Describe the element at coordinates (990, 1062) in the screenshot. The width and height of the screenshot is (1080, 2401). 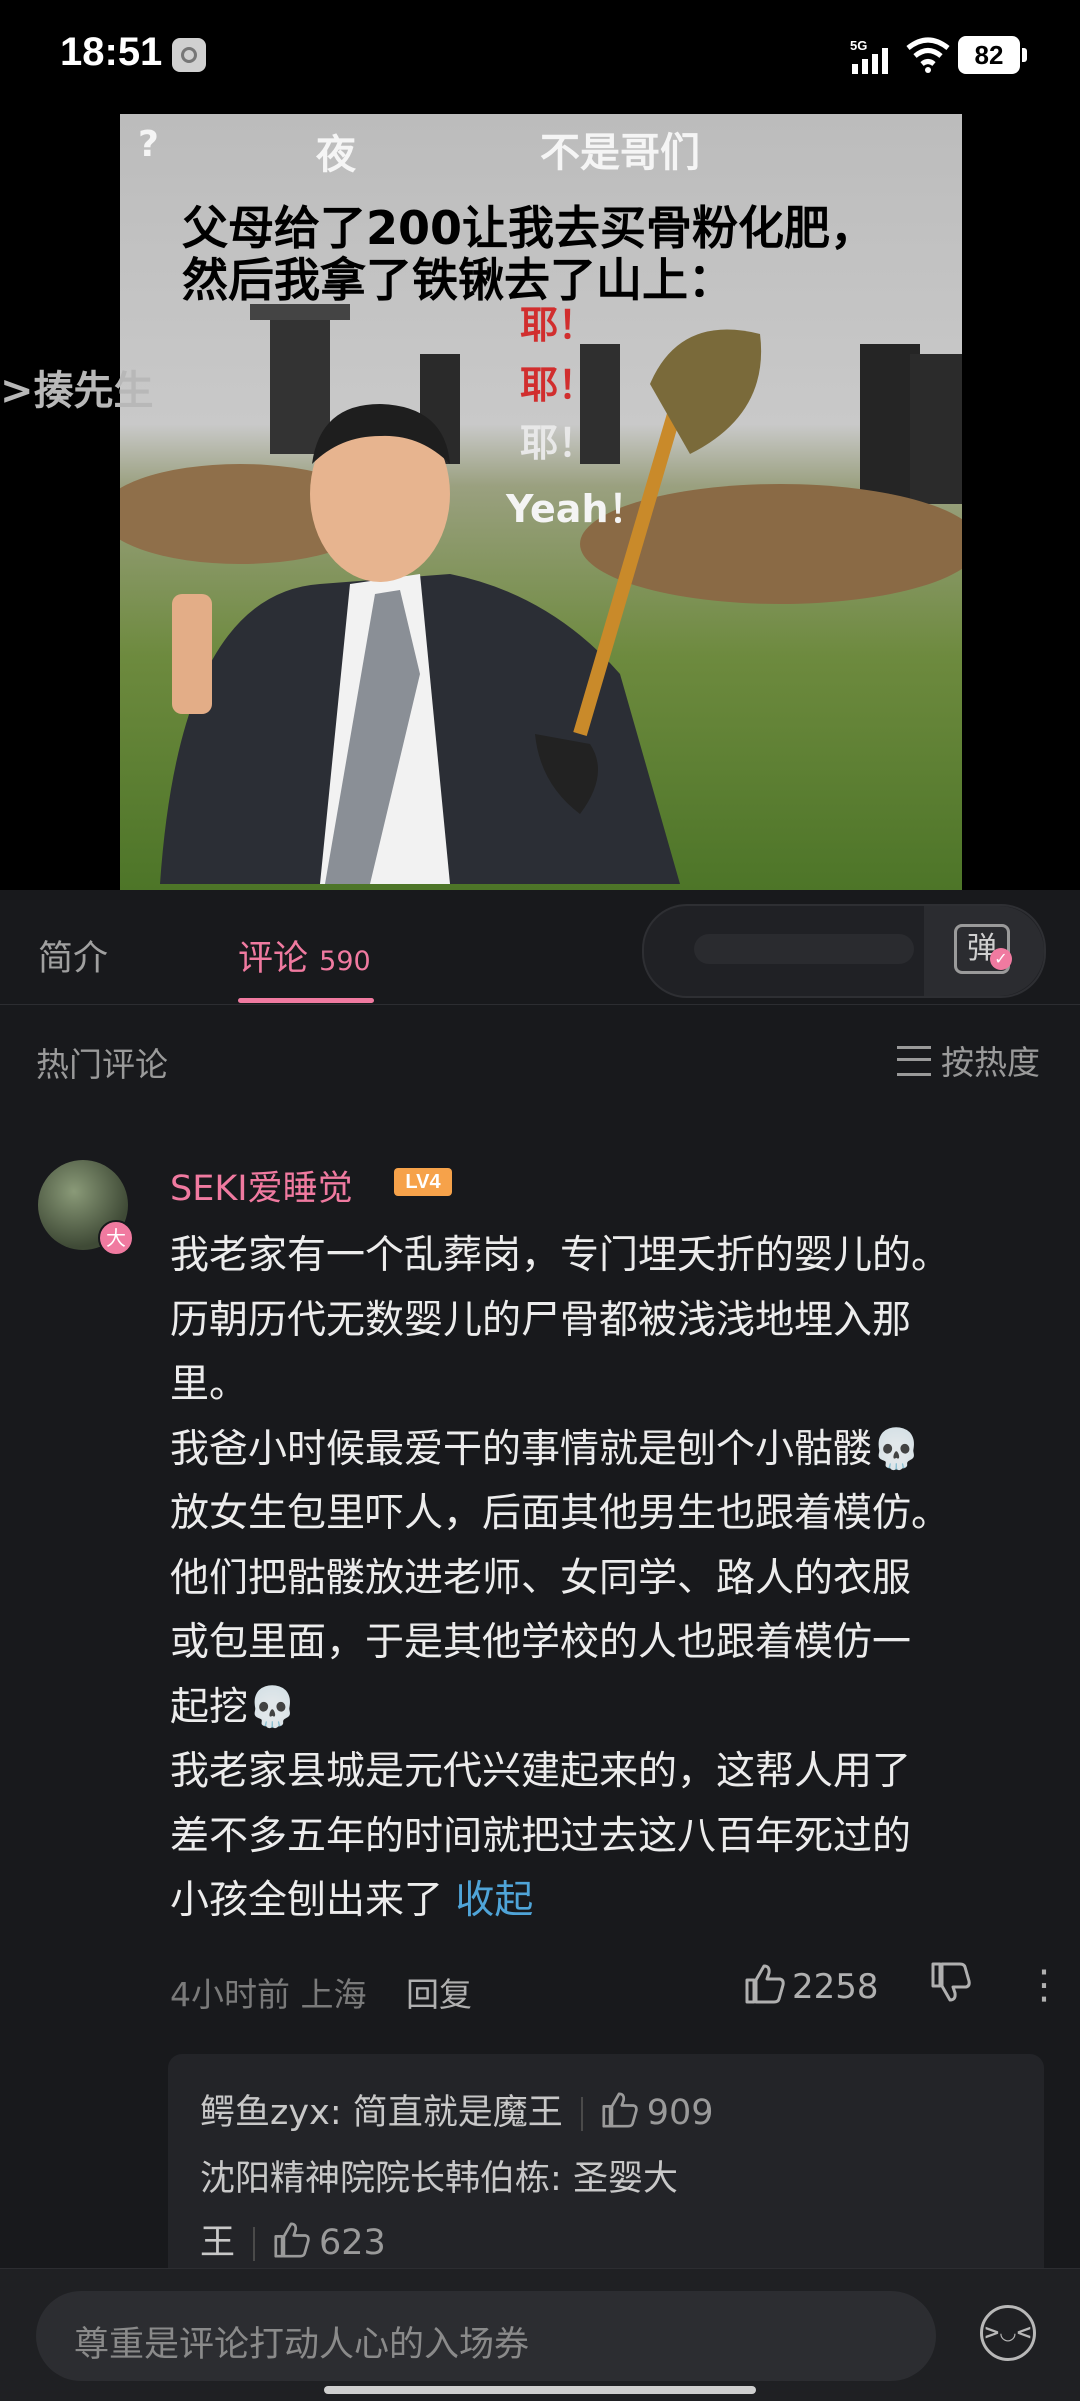
I see `sort-label: 按热度` at that location.